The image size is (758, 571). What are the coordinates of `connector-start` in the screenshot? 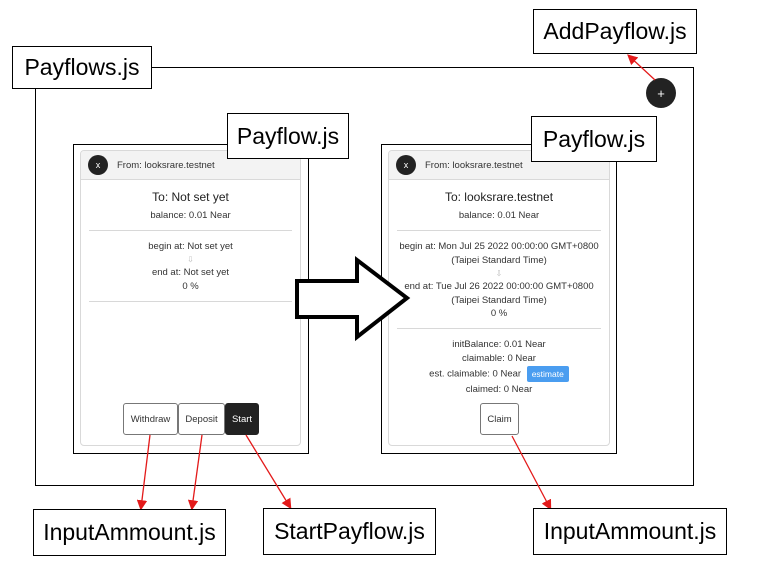 It's located at (268, 472).